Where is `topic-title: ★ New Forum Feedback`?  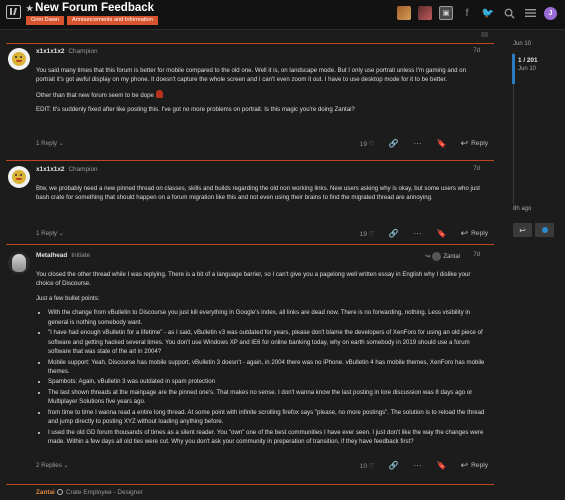 topic-title: ★ New Forum Feedback is located at coordinates (92, 8).